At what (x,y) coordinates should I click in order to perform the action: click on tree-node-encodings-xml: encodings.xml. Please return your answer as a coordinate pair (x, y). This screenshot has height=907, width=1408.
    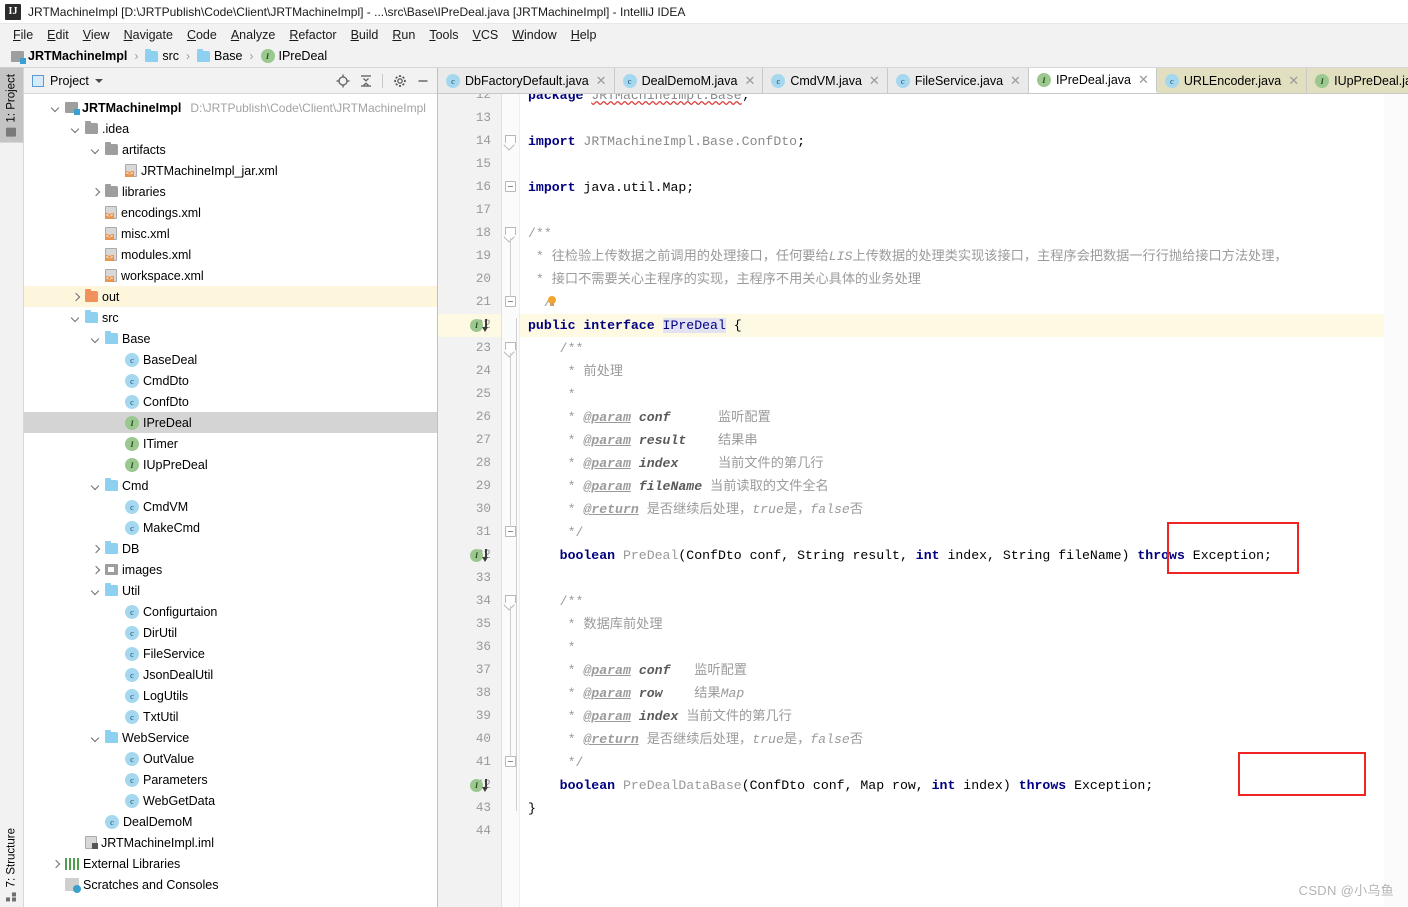
    Looking at the image, I should click on (230, 212).